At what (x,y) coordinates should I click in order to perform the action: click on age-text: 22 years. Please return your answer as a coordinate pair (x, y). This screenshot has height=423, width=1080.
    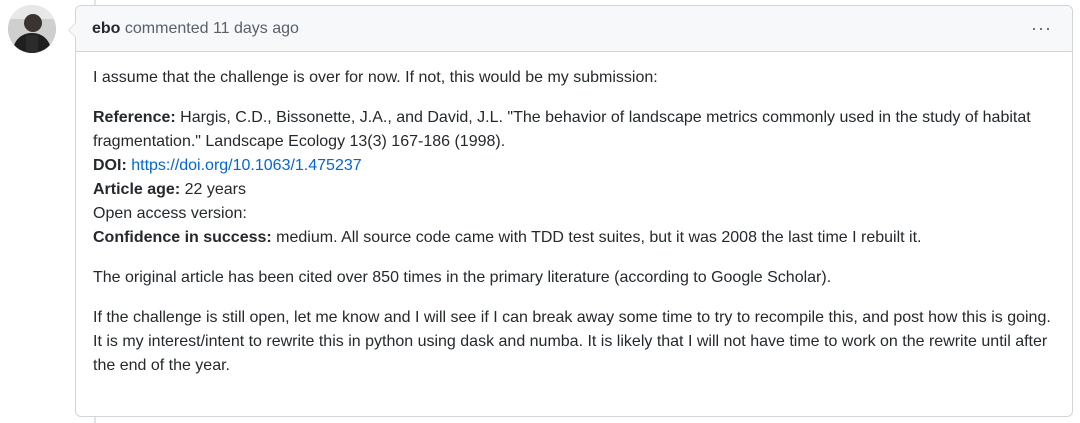
    Looking at the image, I should click on (213, 189).